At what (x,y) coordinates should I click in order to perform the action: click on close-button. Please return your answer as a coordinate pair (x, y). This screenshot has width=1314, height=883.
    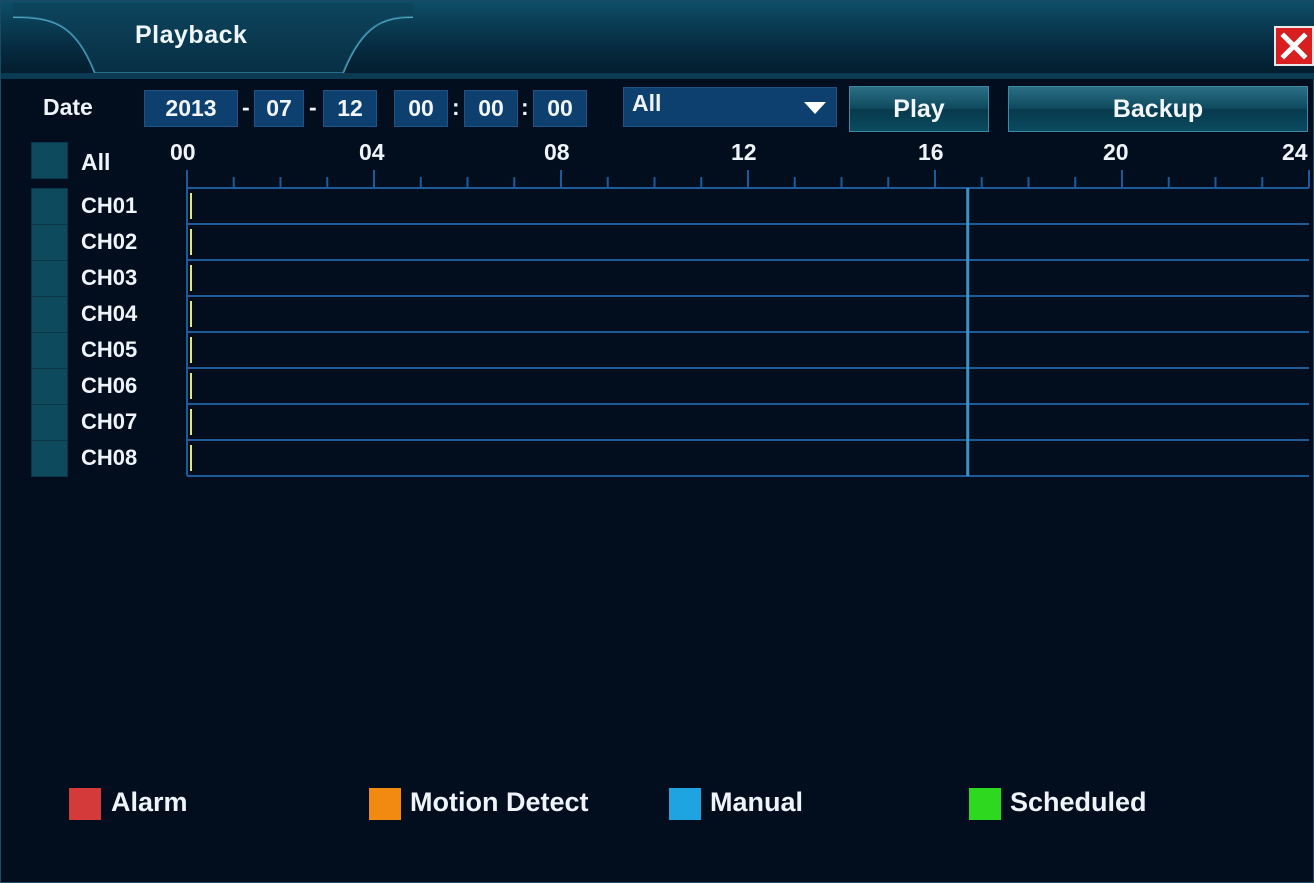
    Looking at the image, I should click on (1294, 46).